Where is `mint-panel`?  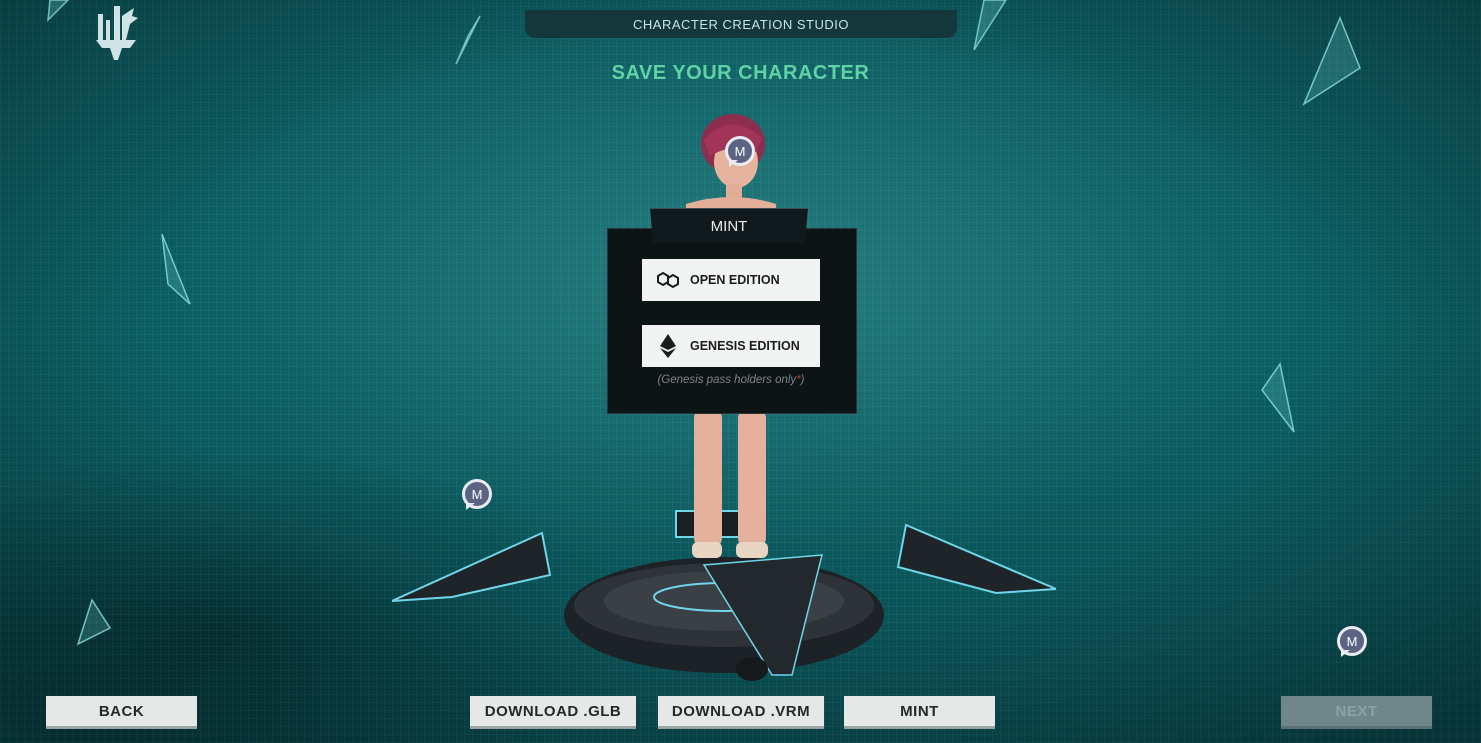 mint-panel is located at coordinates (732, 321).